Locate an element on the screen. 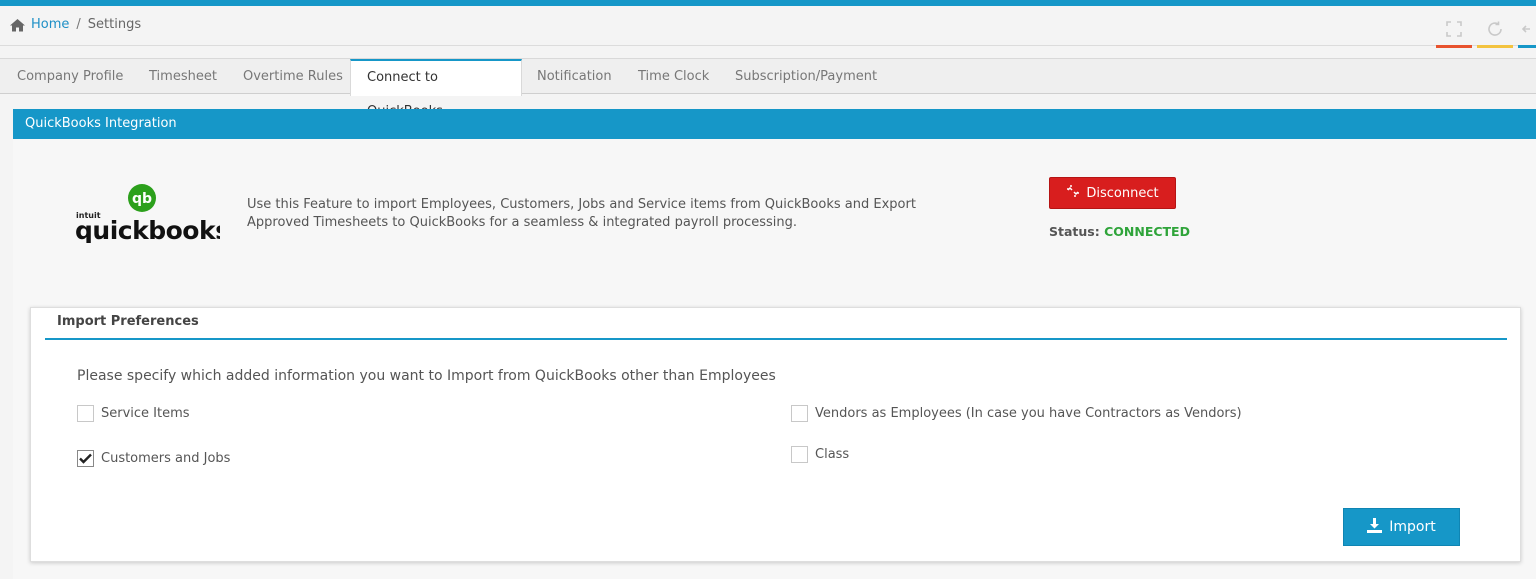 The image size is (1536, 579). connection-status: Status: CONNECTED is located at coordinates (1119, 231).